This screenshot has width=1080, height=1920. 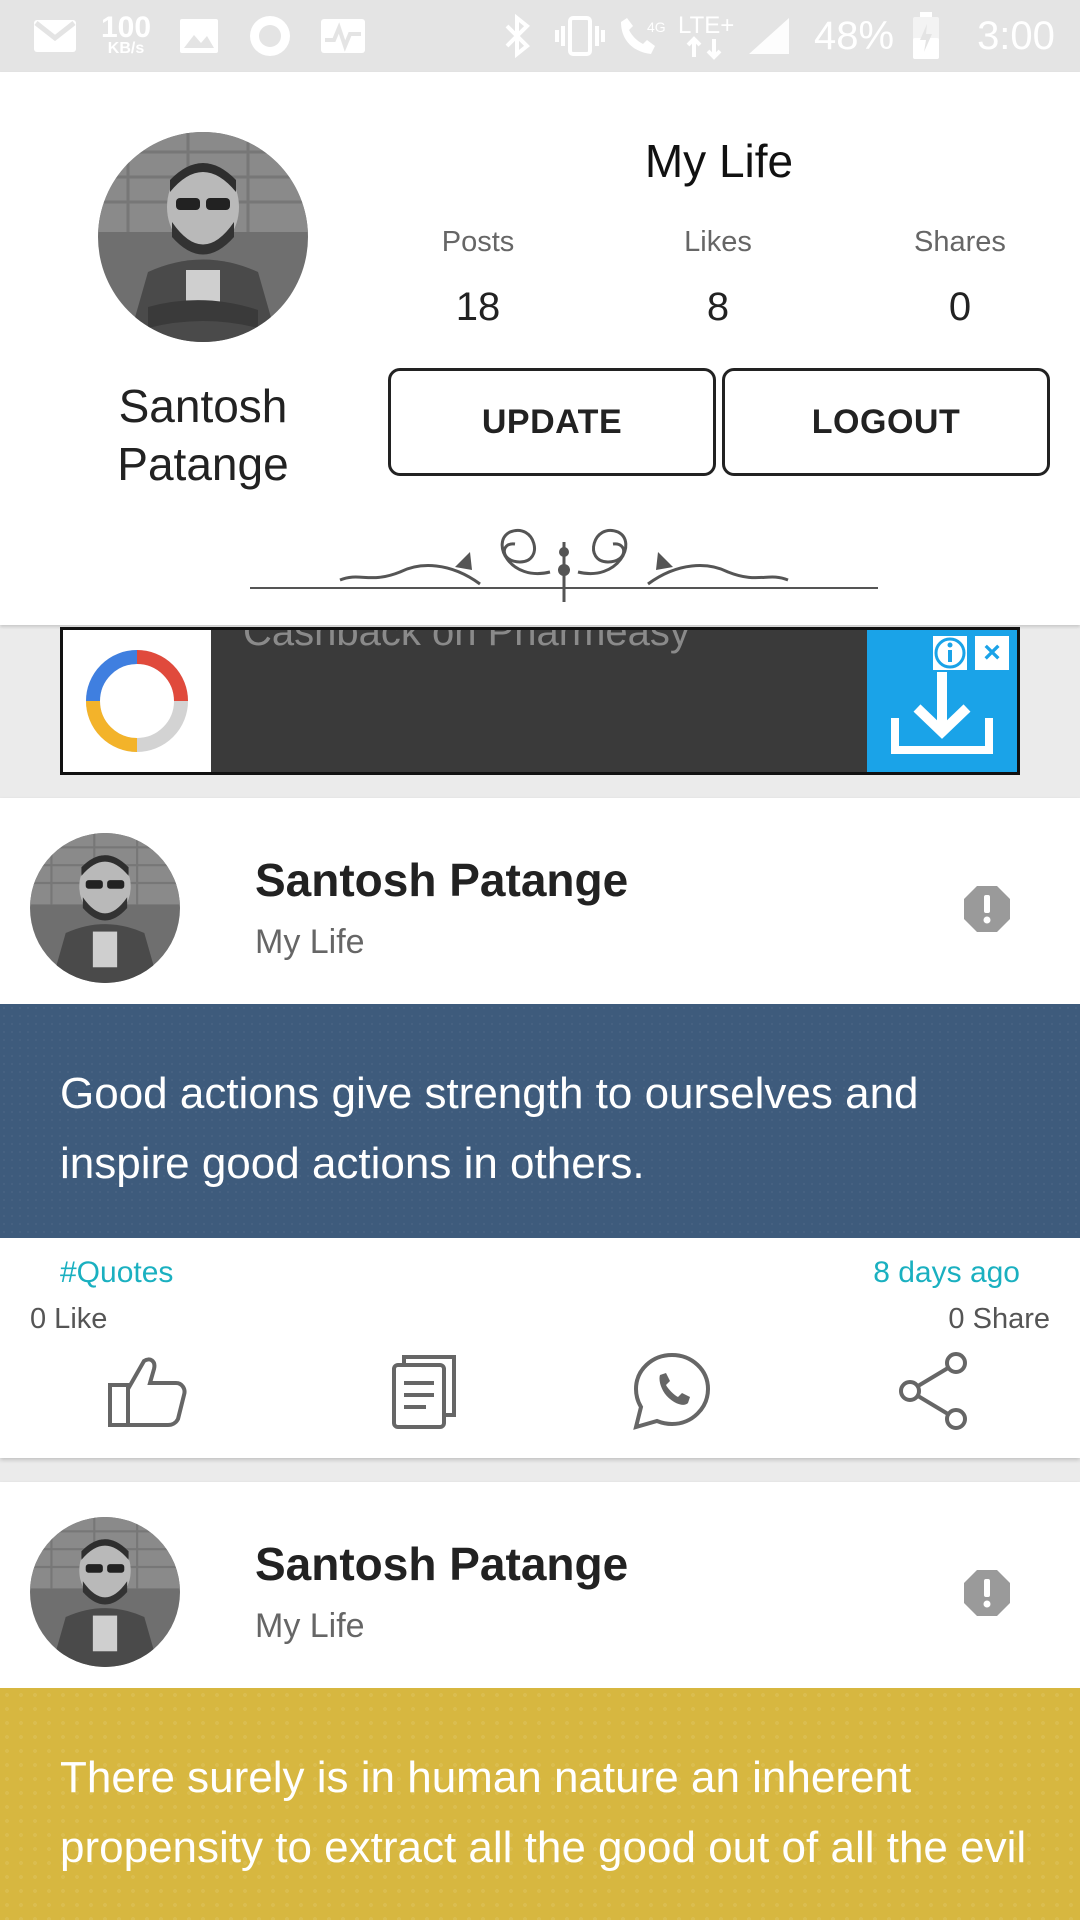 I want to click on profile-title: My Life, so click(x=719, y=161).